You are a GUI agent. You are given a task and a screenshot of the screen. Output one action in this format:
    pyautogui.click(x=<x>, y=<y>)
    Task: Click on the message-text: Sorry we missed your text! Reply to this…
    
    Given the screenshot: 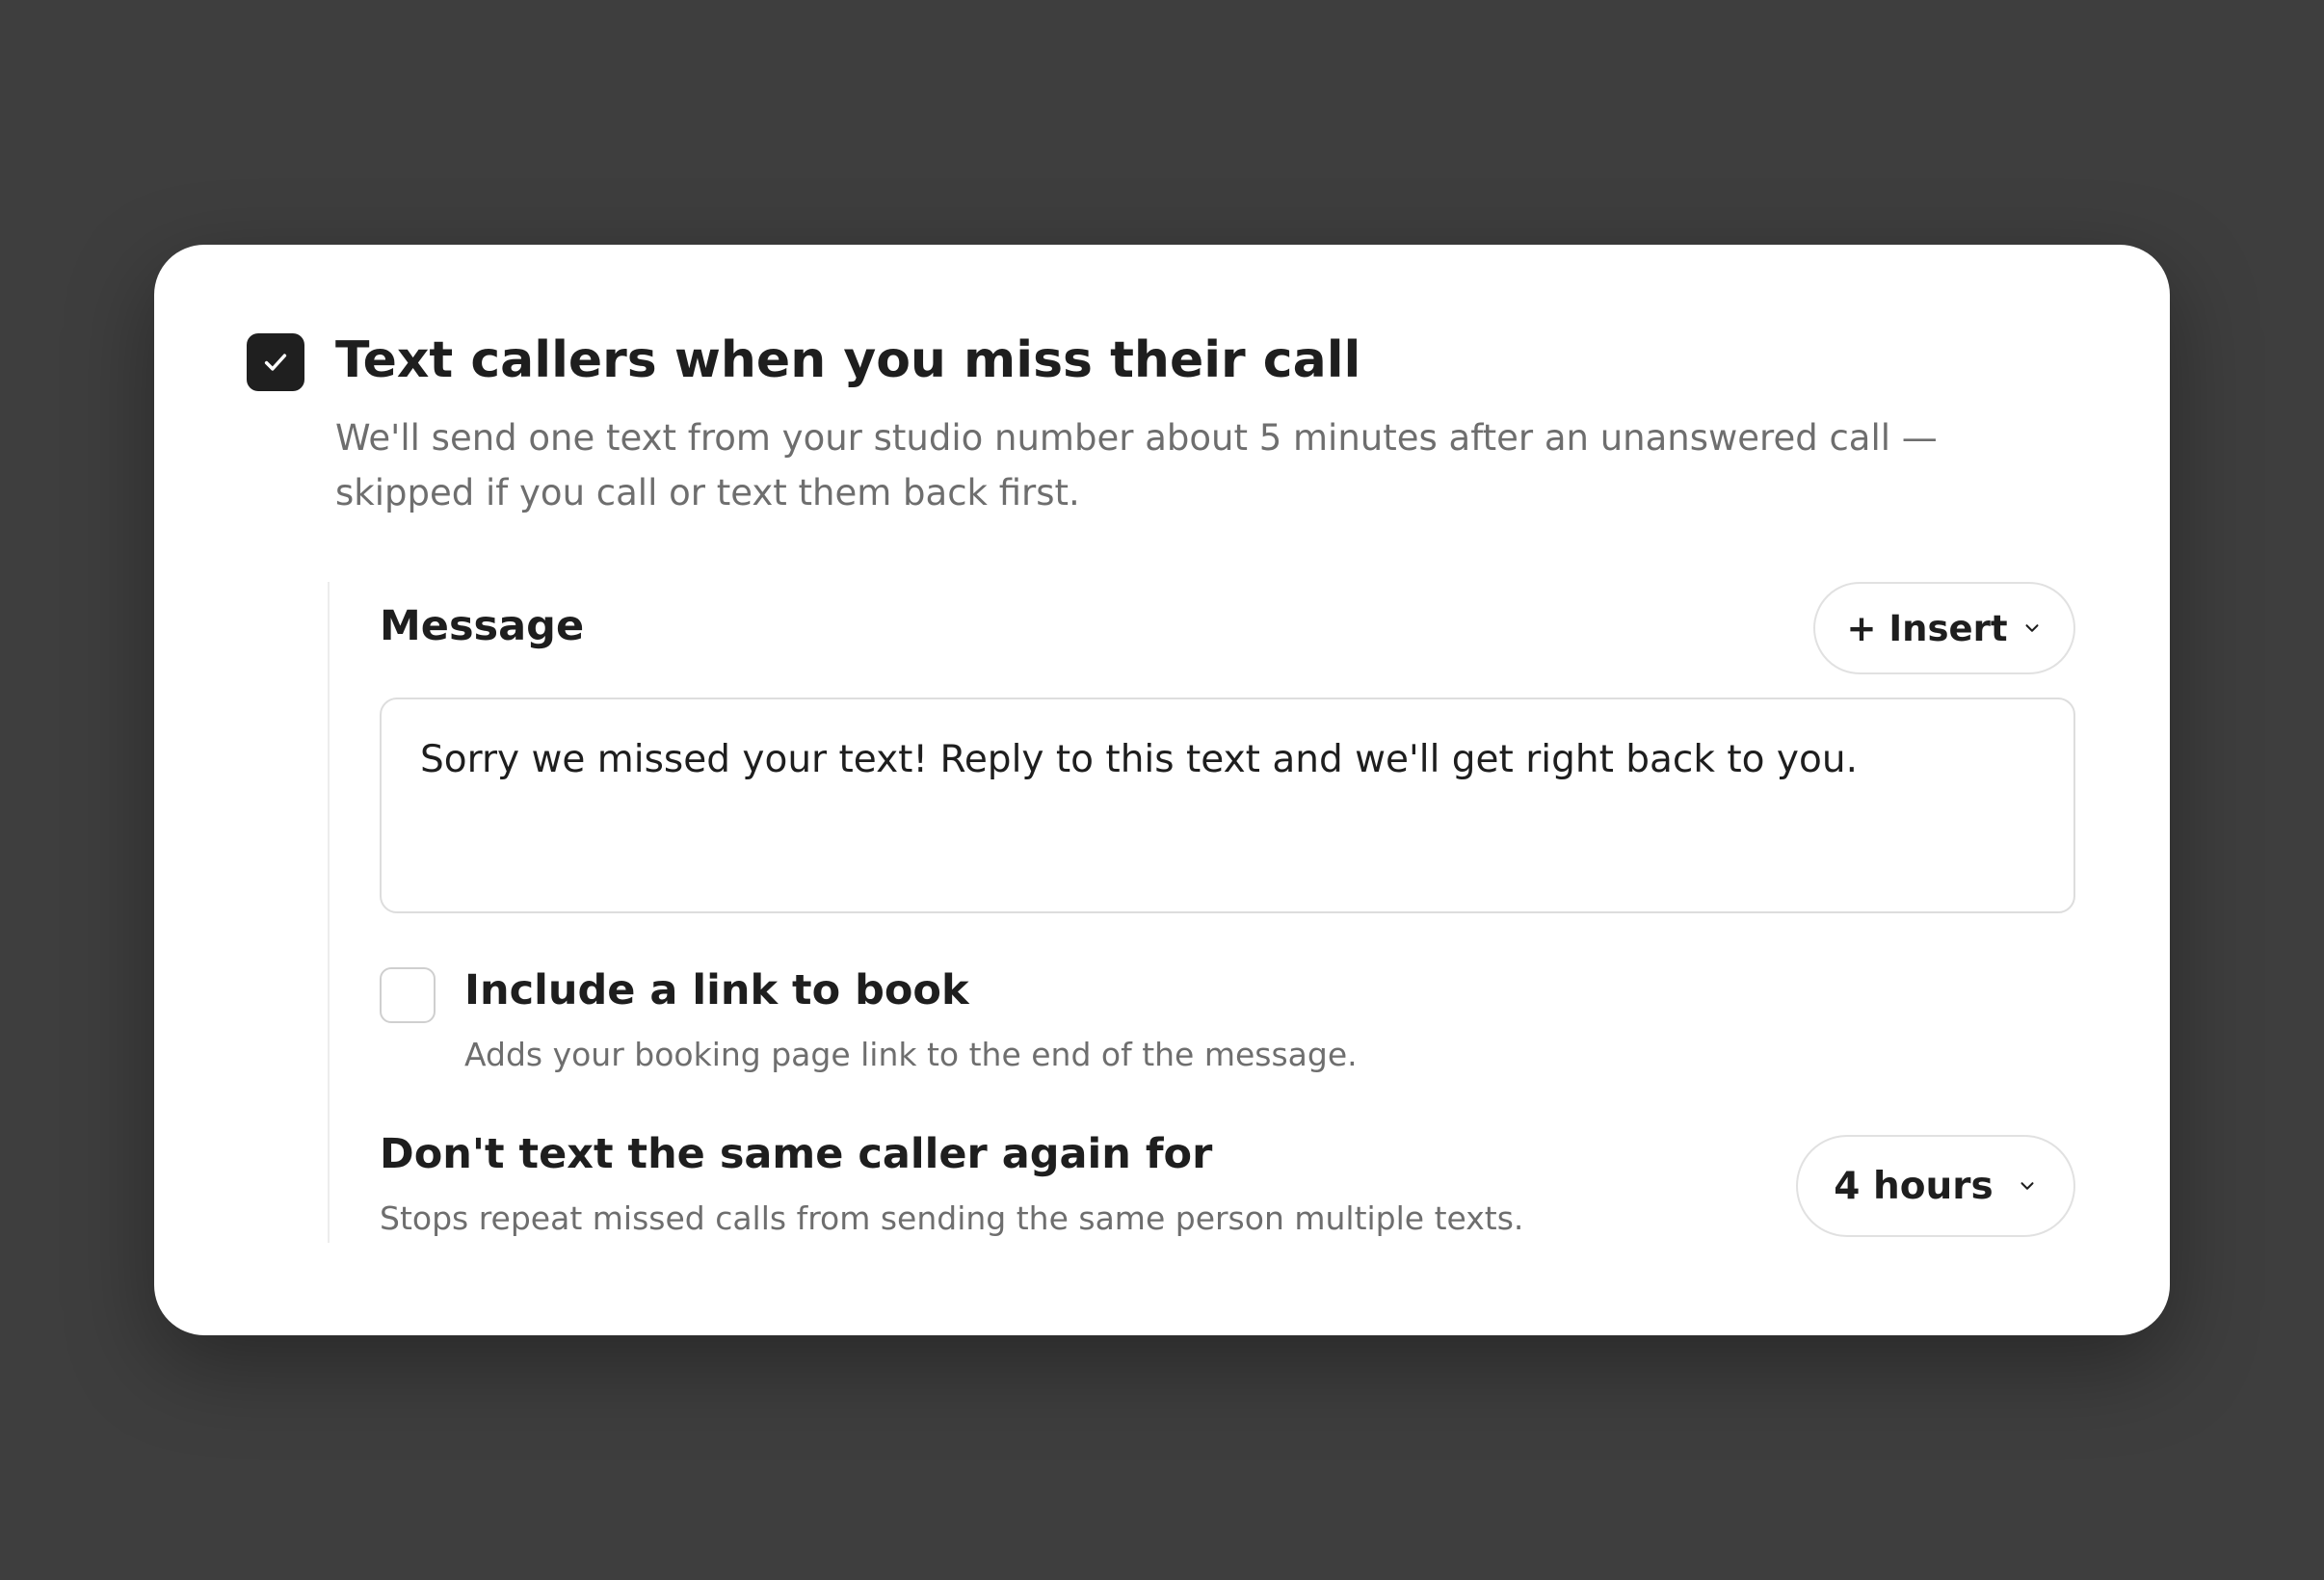 What is the action you would take?
    pyautogui.click(x=1139, y=759)
    